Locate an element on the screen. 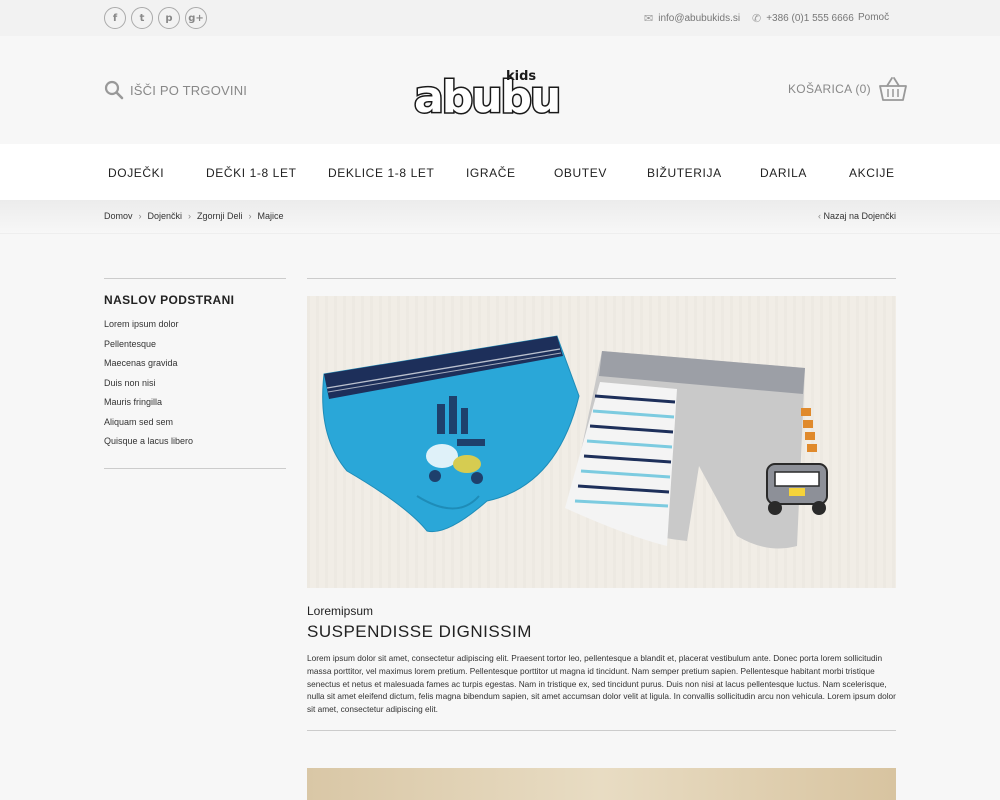  nav-item-bizuterija: BIŽUTERIJA is located at coordinates (684, 173).